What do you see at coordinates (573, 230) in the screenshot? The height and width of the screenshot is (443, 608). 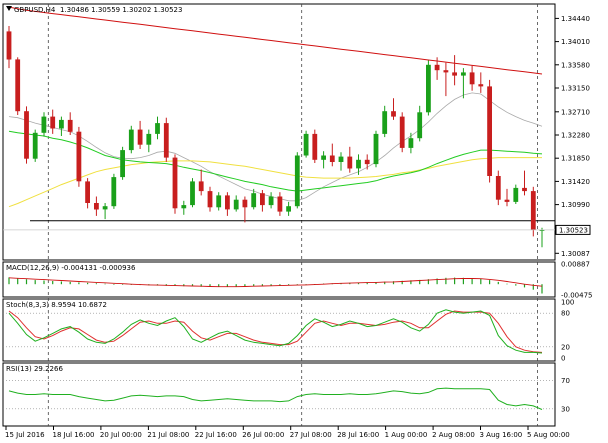 I see `current-price-label: 1.30523` at bounding box center [573, 230].